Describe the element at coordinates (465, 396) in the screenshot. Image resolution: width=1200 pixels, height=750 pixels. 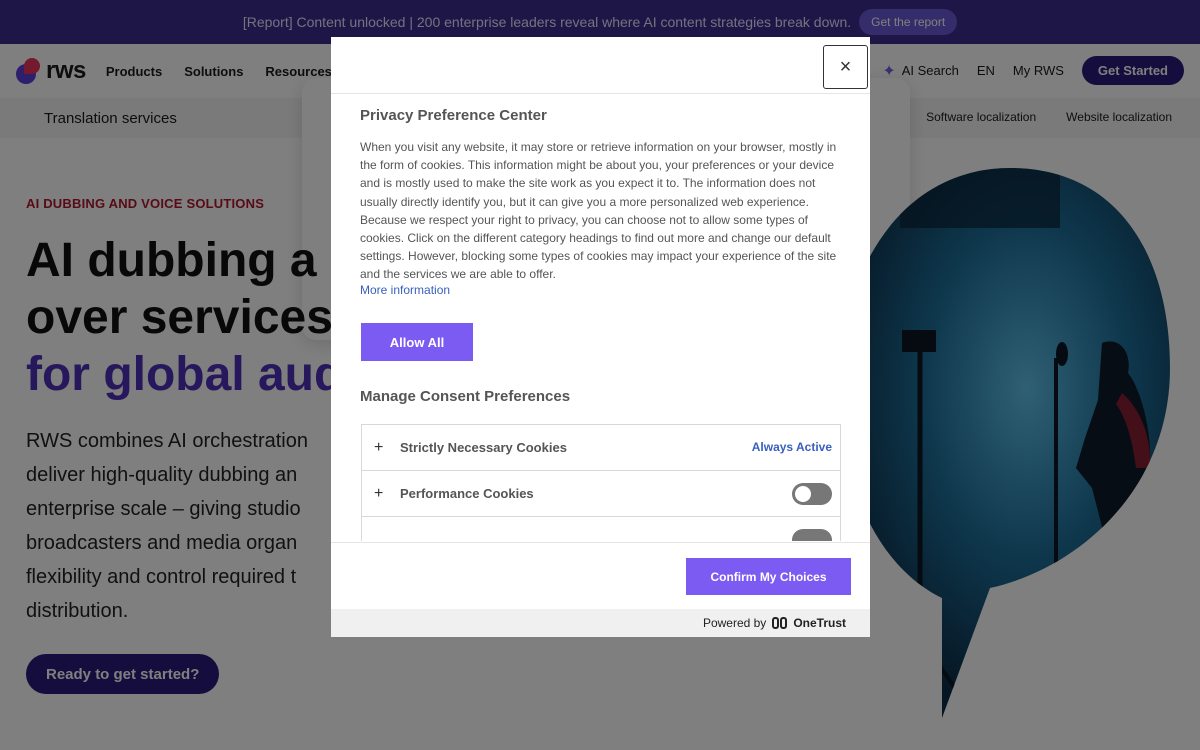
I see `manage-consent-title: Manage Consent Preferences` at that location.